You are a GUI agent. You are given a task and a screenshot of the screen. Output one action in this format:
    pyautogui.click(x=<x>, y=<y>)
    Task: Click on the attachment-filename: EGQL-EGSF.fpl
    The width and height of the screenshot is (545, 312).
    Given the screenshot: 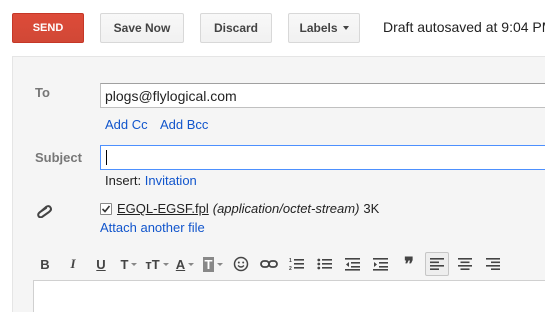 What is the action you would take?
    pyautogui.click(x=163, y=208)
    